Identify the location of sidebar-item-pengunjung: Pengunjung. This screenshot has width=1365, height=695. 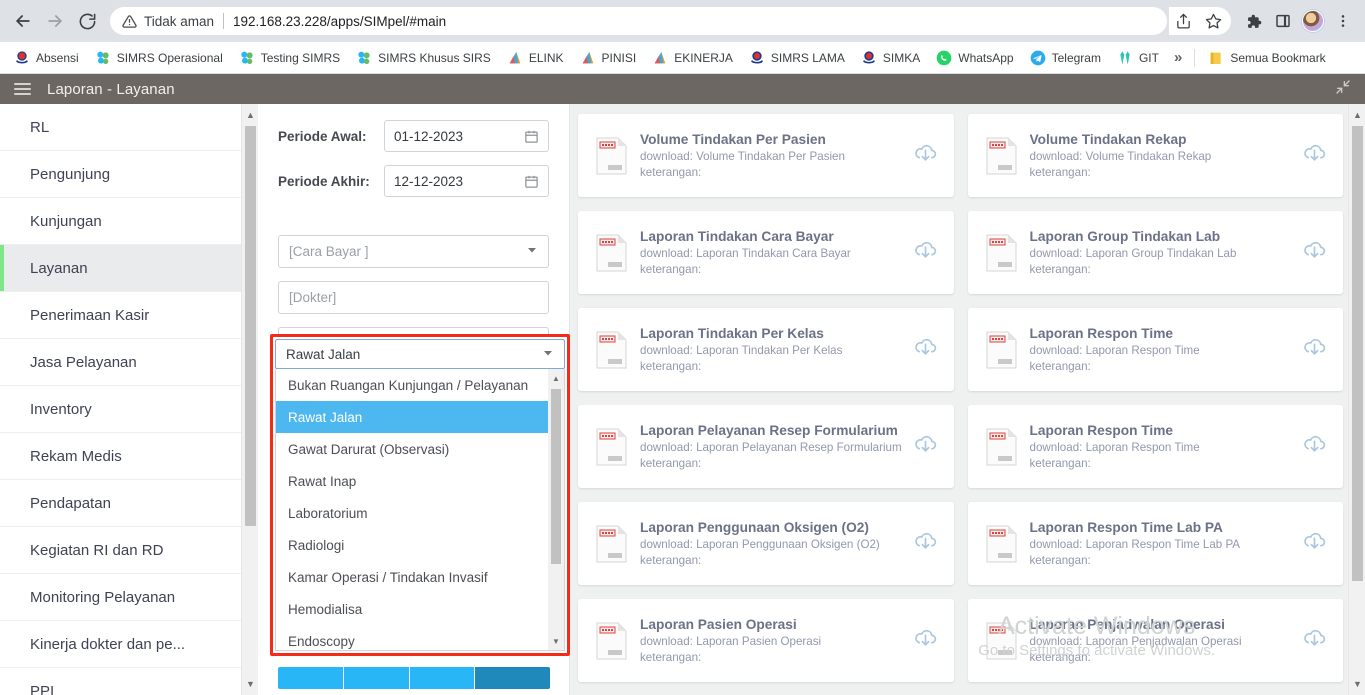
(129, 174).